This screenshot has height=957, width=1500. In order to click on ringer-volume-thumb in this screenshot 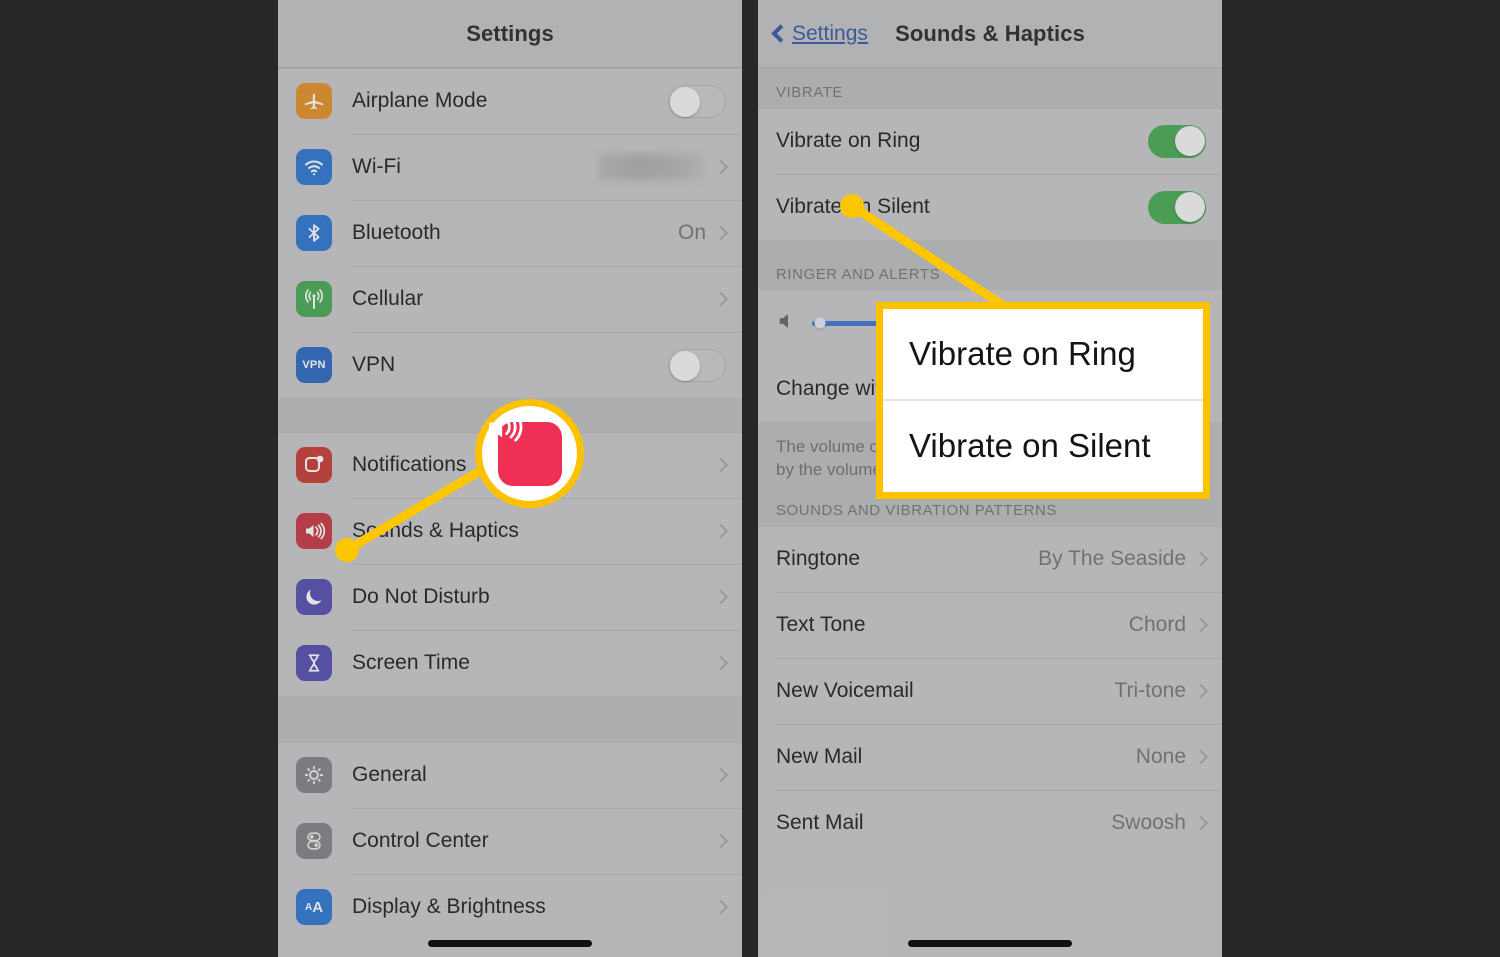, I will do `click(820, 323)`.